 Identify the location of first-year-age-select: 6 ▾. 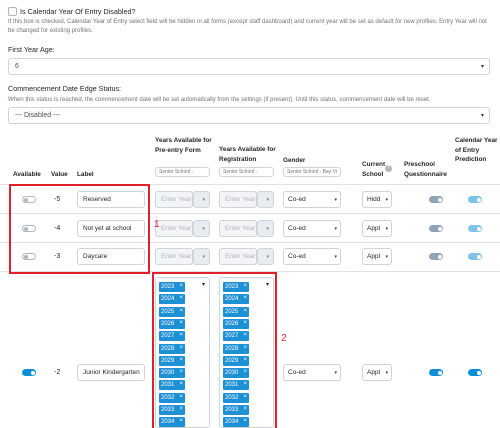
(249, 66).